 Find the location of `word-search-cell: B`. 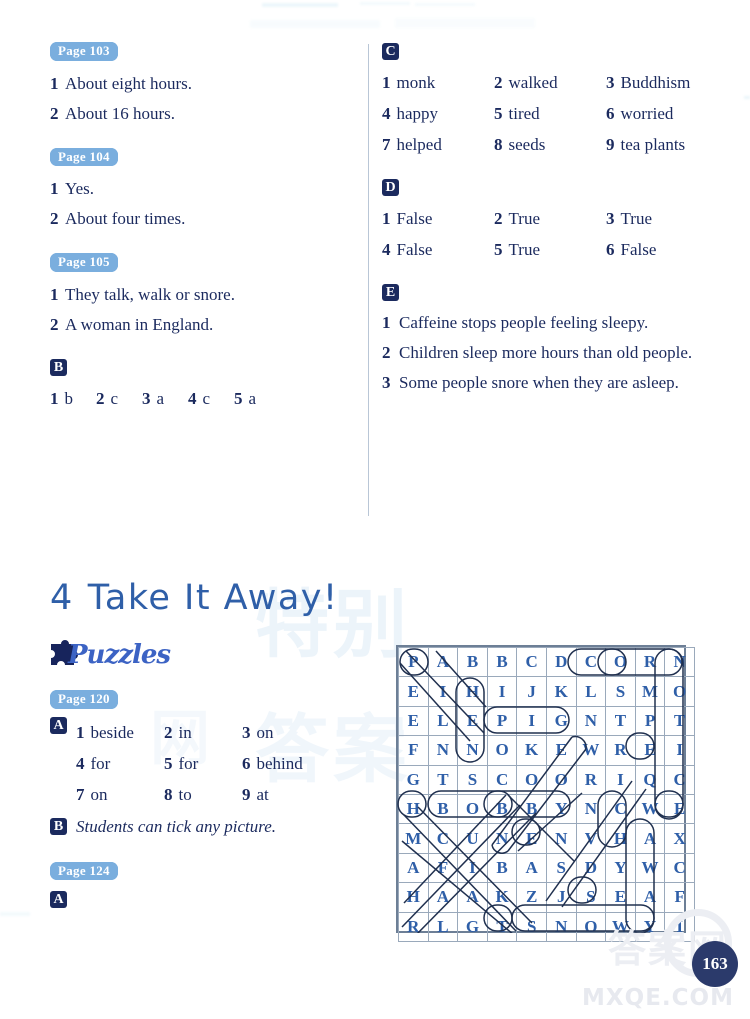

word-search-cell: B is located at coordinates (502, 662).